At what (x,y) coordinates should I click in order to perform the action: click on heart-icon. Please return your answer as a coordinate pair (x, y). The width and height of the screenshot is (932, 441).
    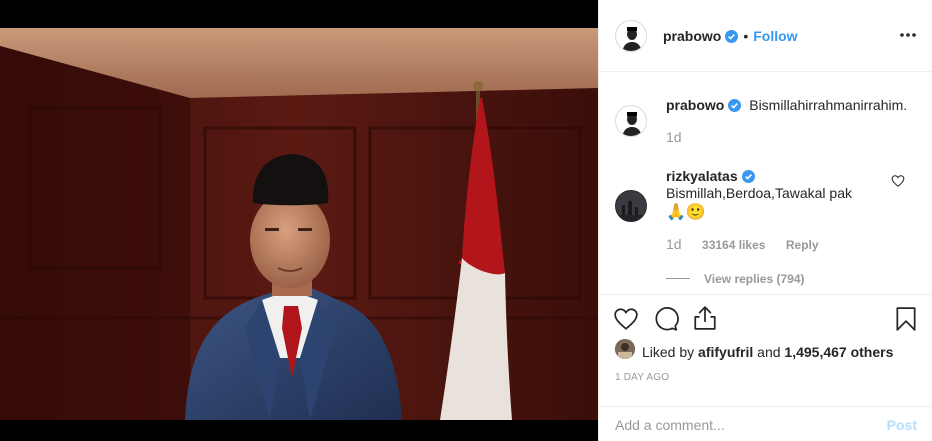
    Looking at the image, I should click on (626, 319).